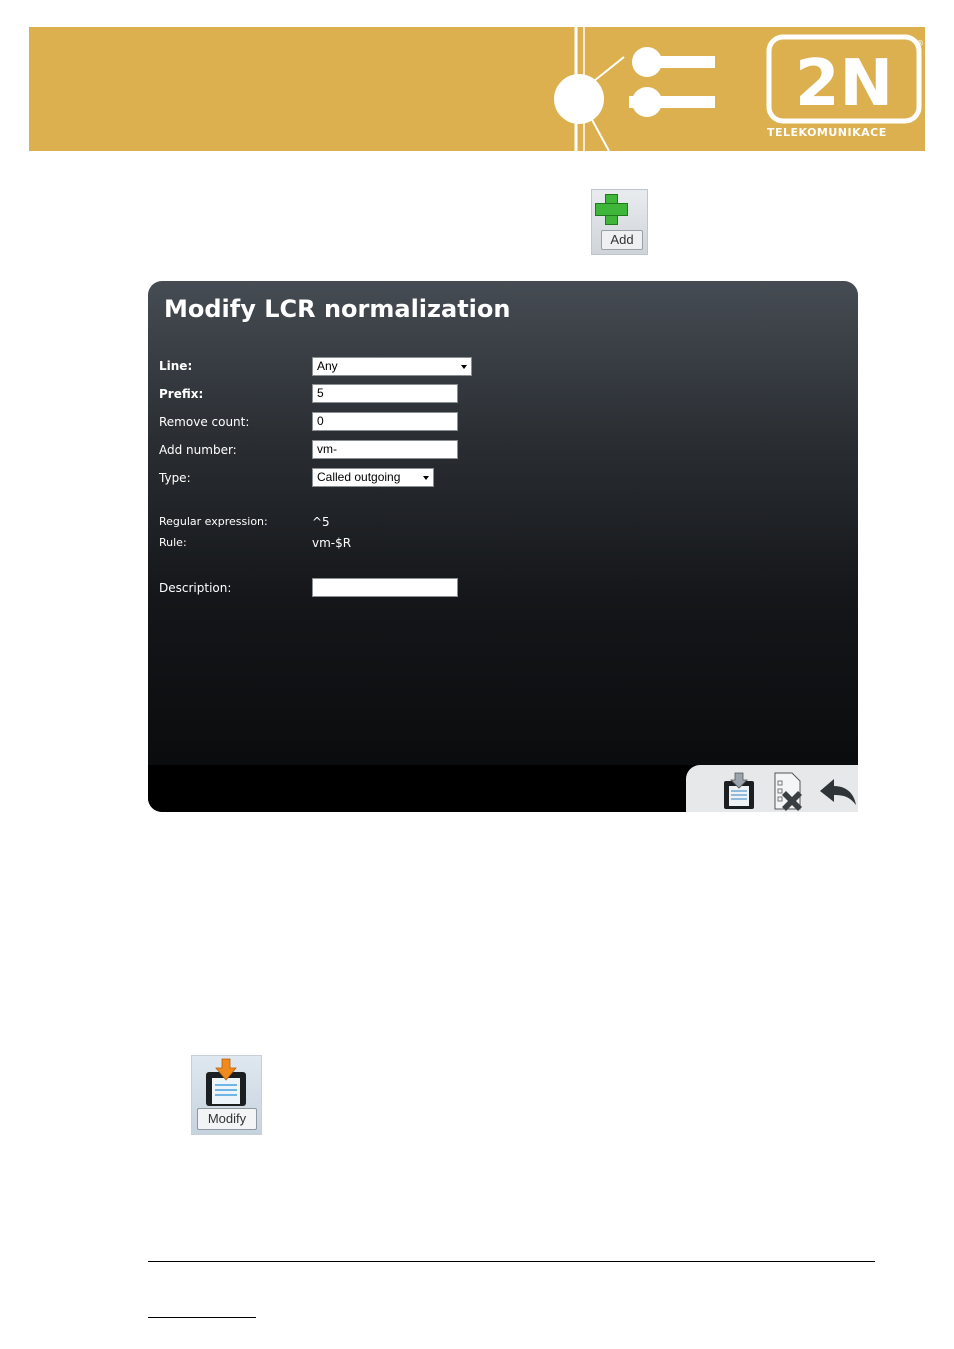 The width and height of the screenshot is (954, 1349). I want to click on modify-button-label: Modify, so click(227, 1119).